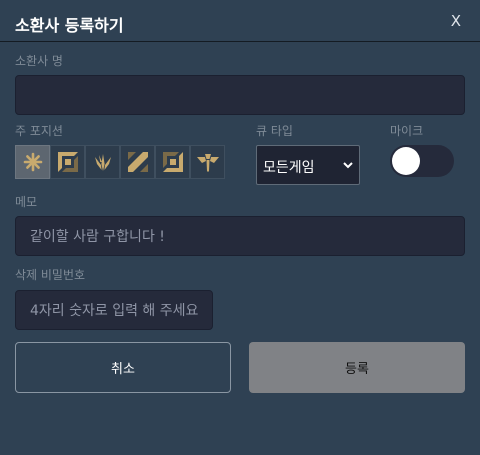 The width and height of the screenshot is (480, 455). I want to click on position-selector, so click(120, 162).